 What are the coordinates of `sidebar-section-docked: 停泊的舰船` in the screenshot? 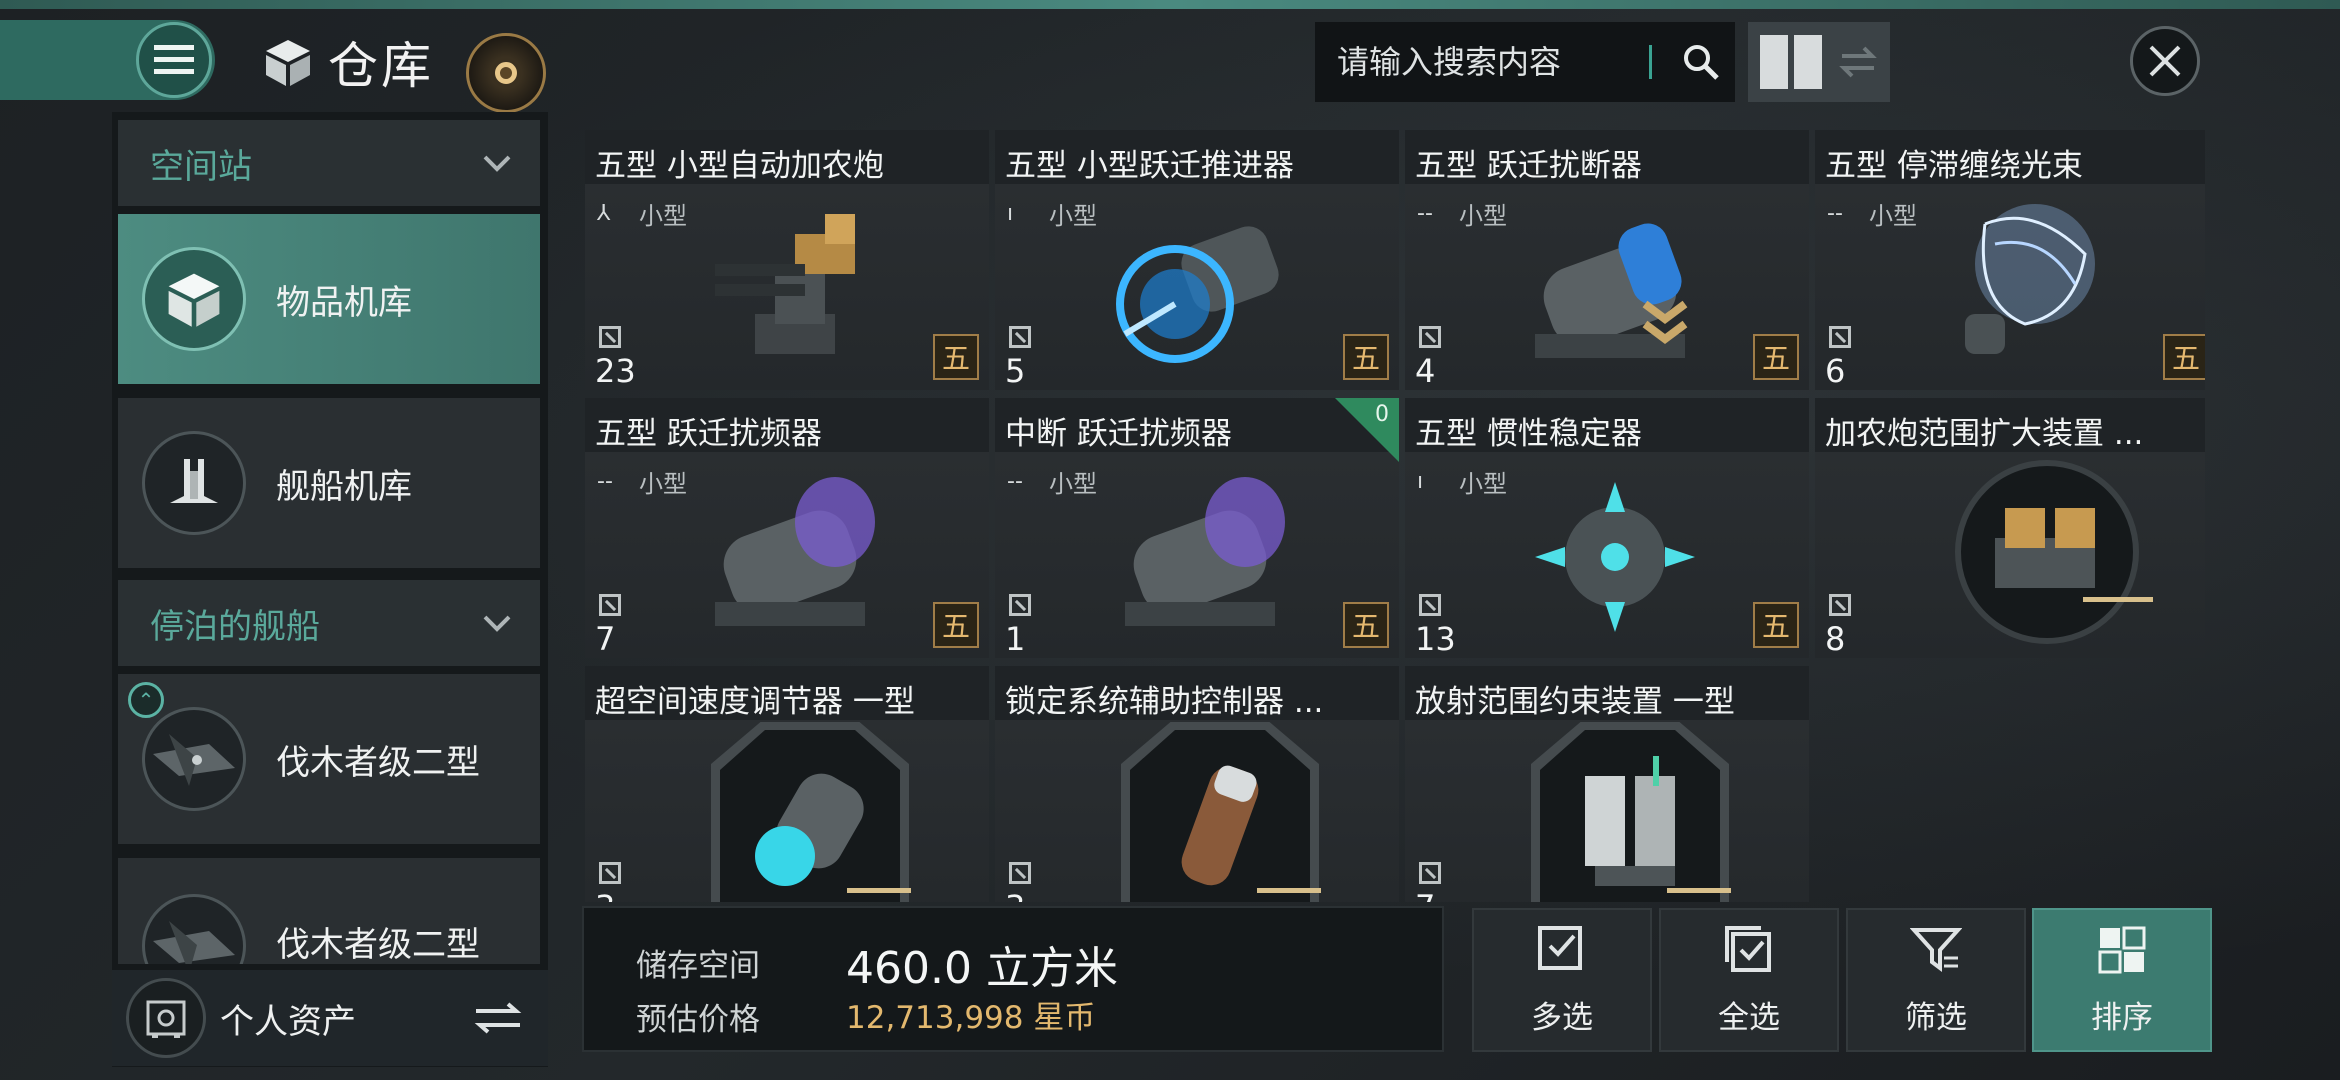 It's located at (329, 623).